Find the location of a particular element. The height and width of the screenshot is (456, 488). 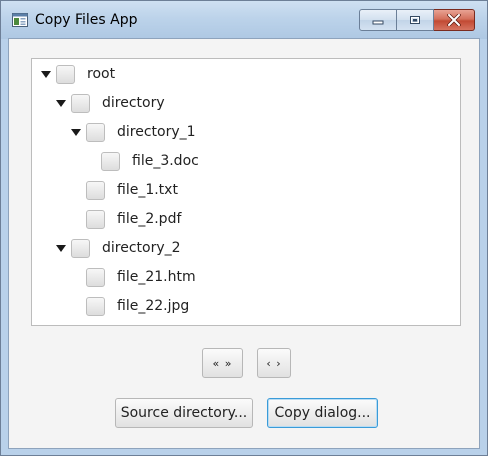

tree-node-directory-2: directory_2 is located at coordinates (118, 248).